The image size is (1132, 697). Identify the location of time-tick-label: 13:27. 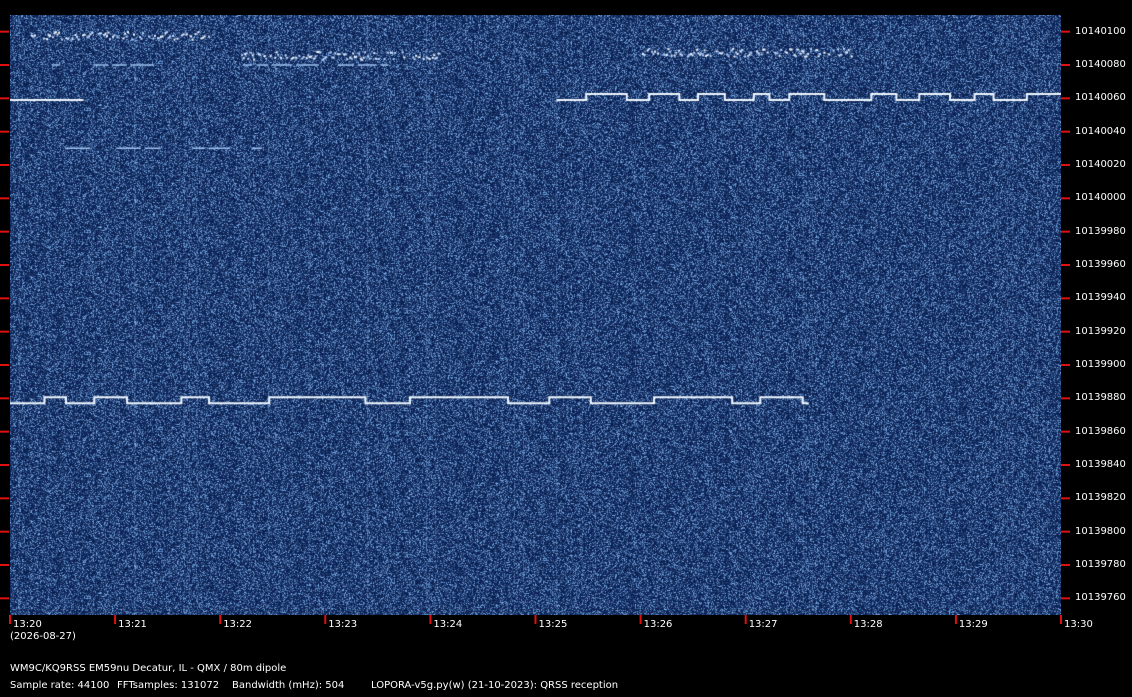
(763, 624).